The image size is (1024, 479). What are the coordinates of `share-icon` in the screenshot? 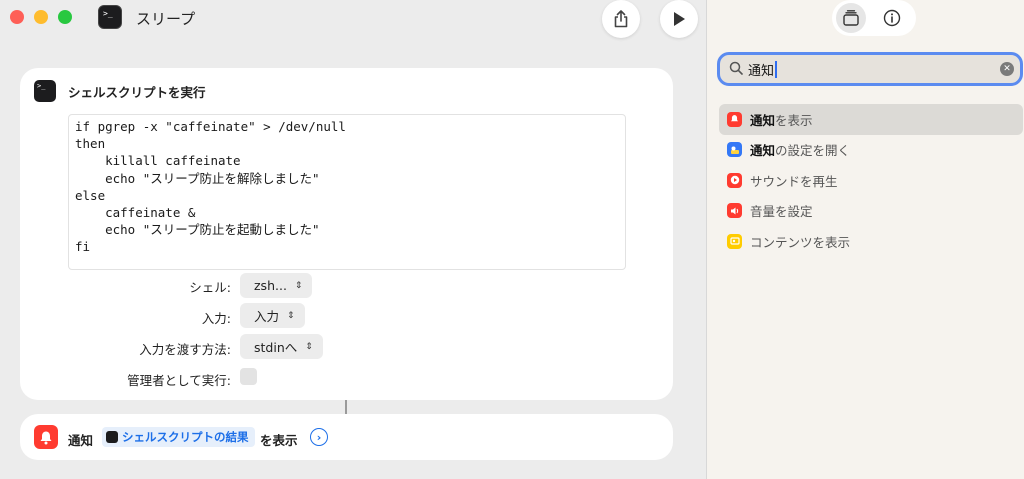 It's located at (621, 19).